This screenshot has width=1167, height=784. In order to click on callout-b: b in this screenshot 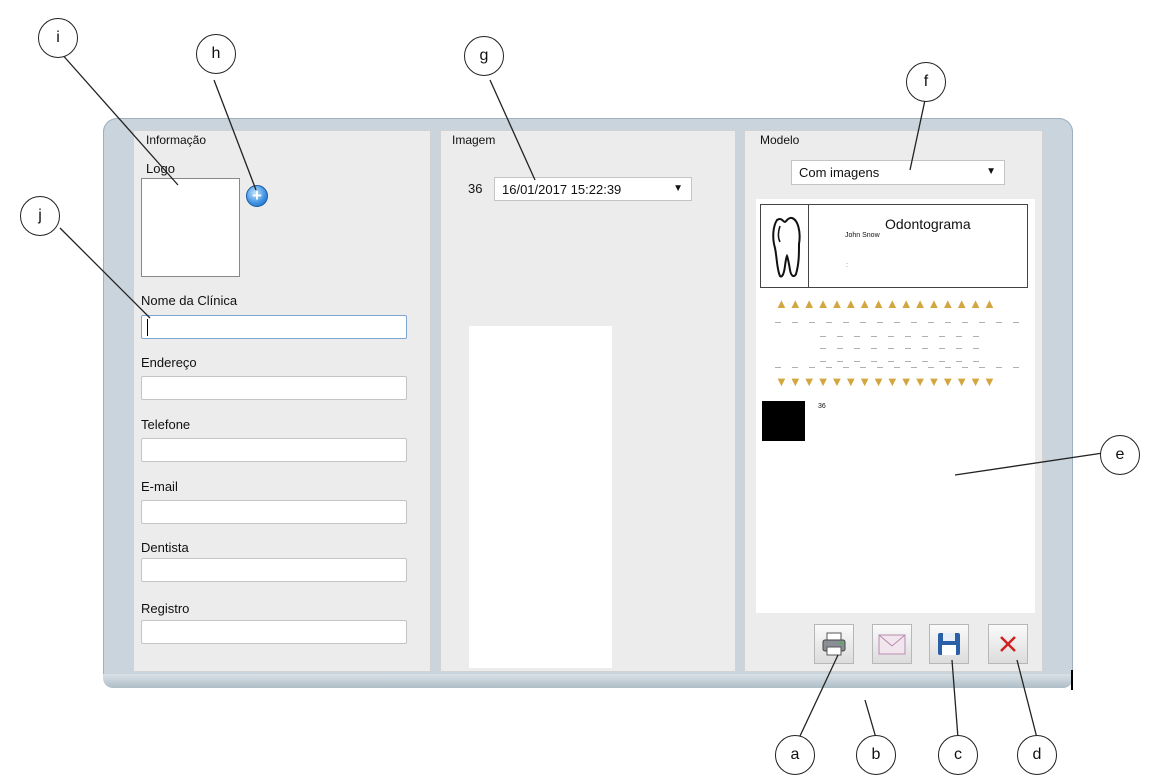, I will do `click(876, 755)`.